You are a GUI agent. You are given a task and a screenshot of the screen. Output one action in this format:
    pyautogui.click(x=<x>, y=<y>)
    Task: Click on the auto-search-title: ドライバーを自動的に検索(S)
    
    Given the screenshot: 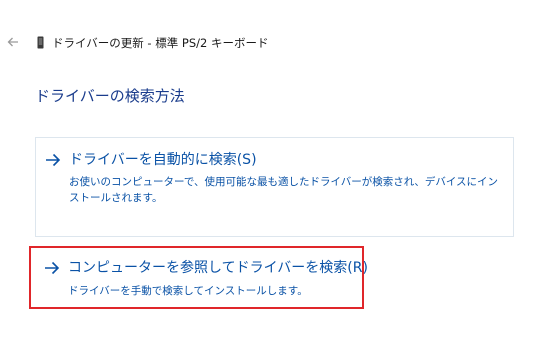 What is the action you would take?
    pyautogui.click(x=151, y=160)
    